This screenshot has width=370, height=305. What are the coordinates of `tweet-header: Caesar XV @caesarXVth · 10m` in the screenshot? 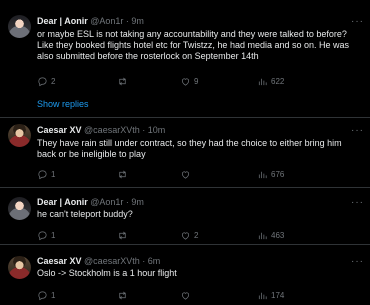 It's located at (101, 130).